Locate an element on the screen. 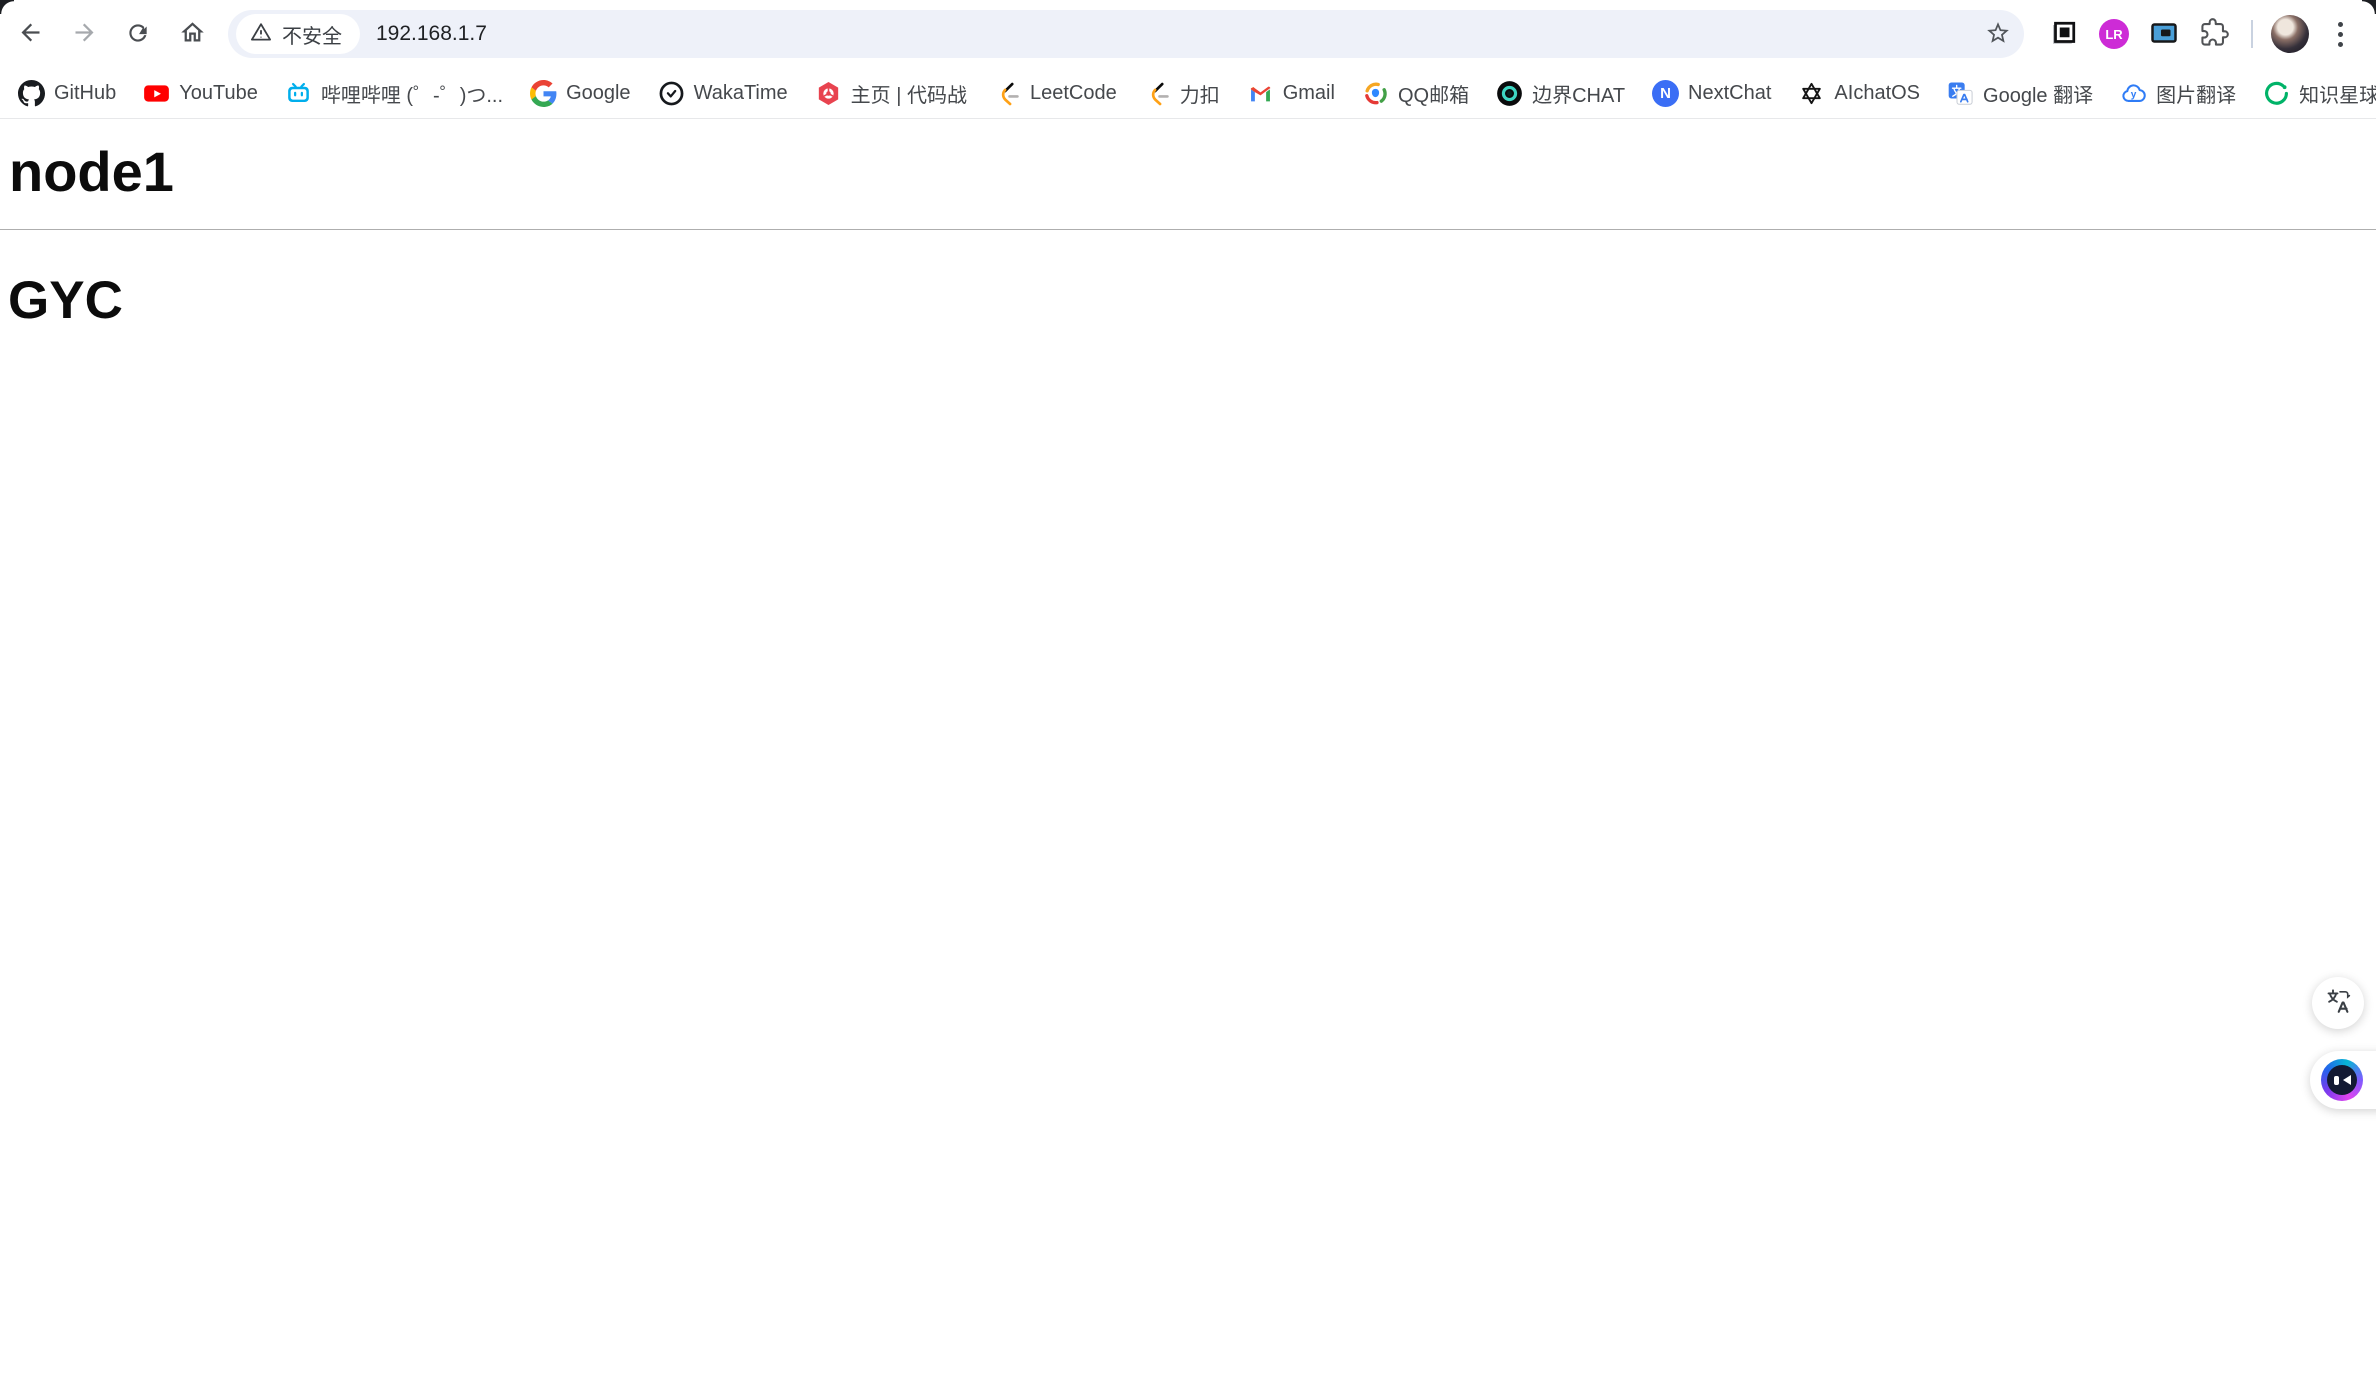 The height and width of the screenshot is (1375, 2376). svg-text: y is located at coordinates (2134, 94).